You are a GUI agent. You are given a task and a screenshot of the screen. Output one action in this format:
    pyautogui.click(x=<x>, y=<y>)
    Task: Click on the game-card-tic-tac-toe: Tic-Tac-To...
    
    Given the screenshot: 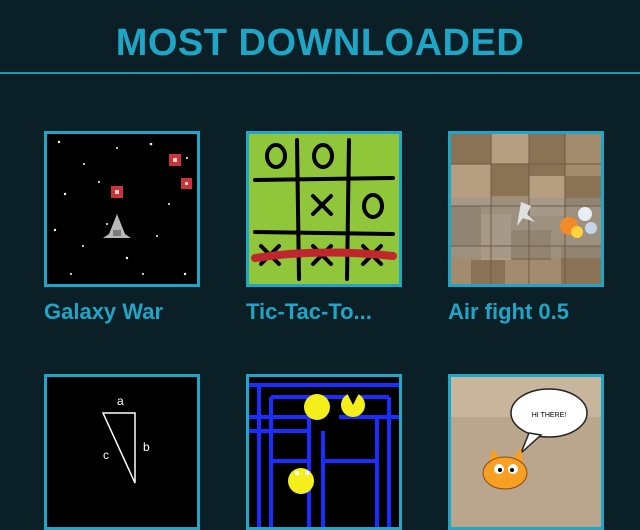 What is the action you would take?
    pyautogui.click(x=324, y=228)
    